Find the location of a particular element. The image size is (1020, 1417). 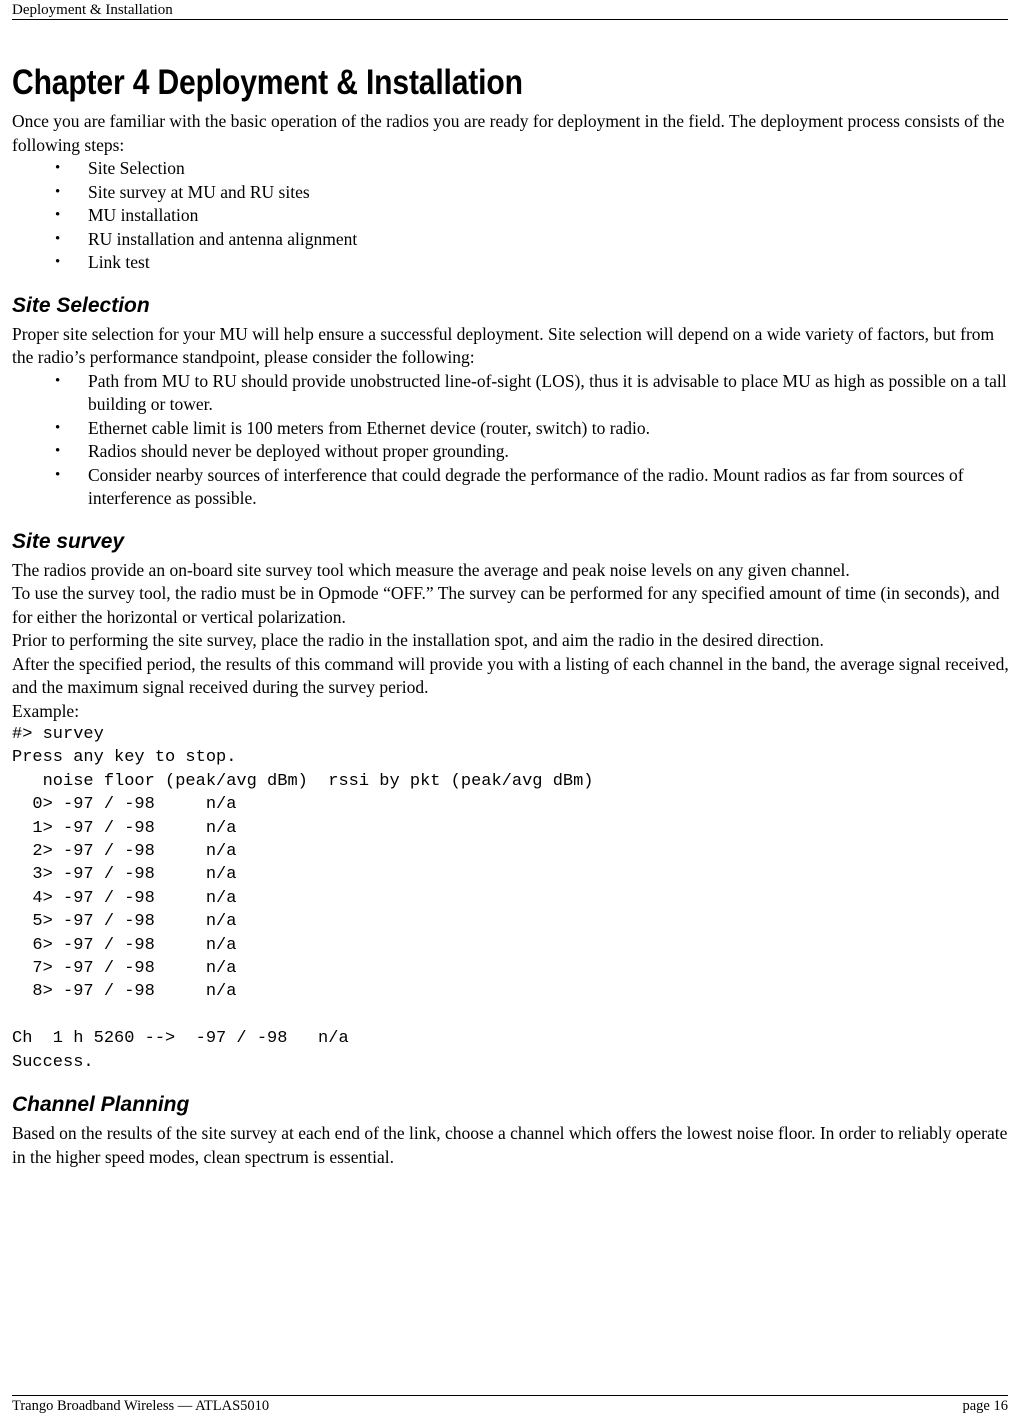

list-item-label: RU installation and antenna alignment is located at coordinates (223, 238).